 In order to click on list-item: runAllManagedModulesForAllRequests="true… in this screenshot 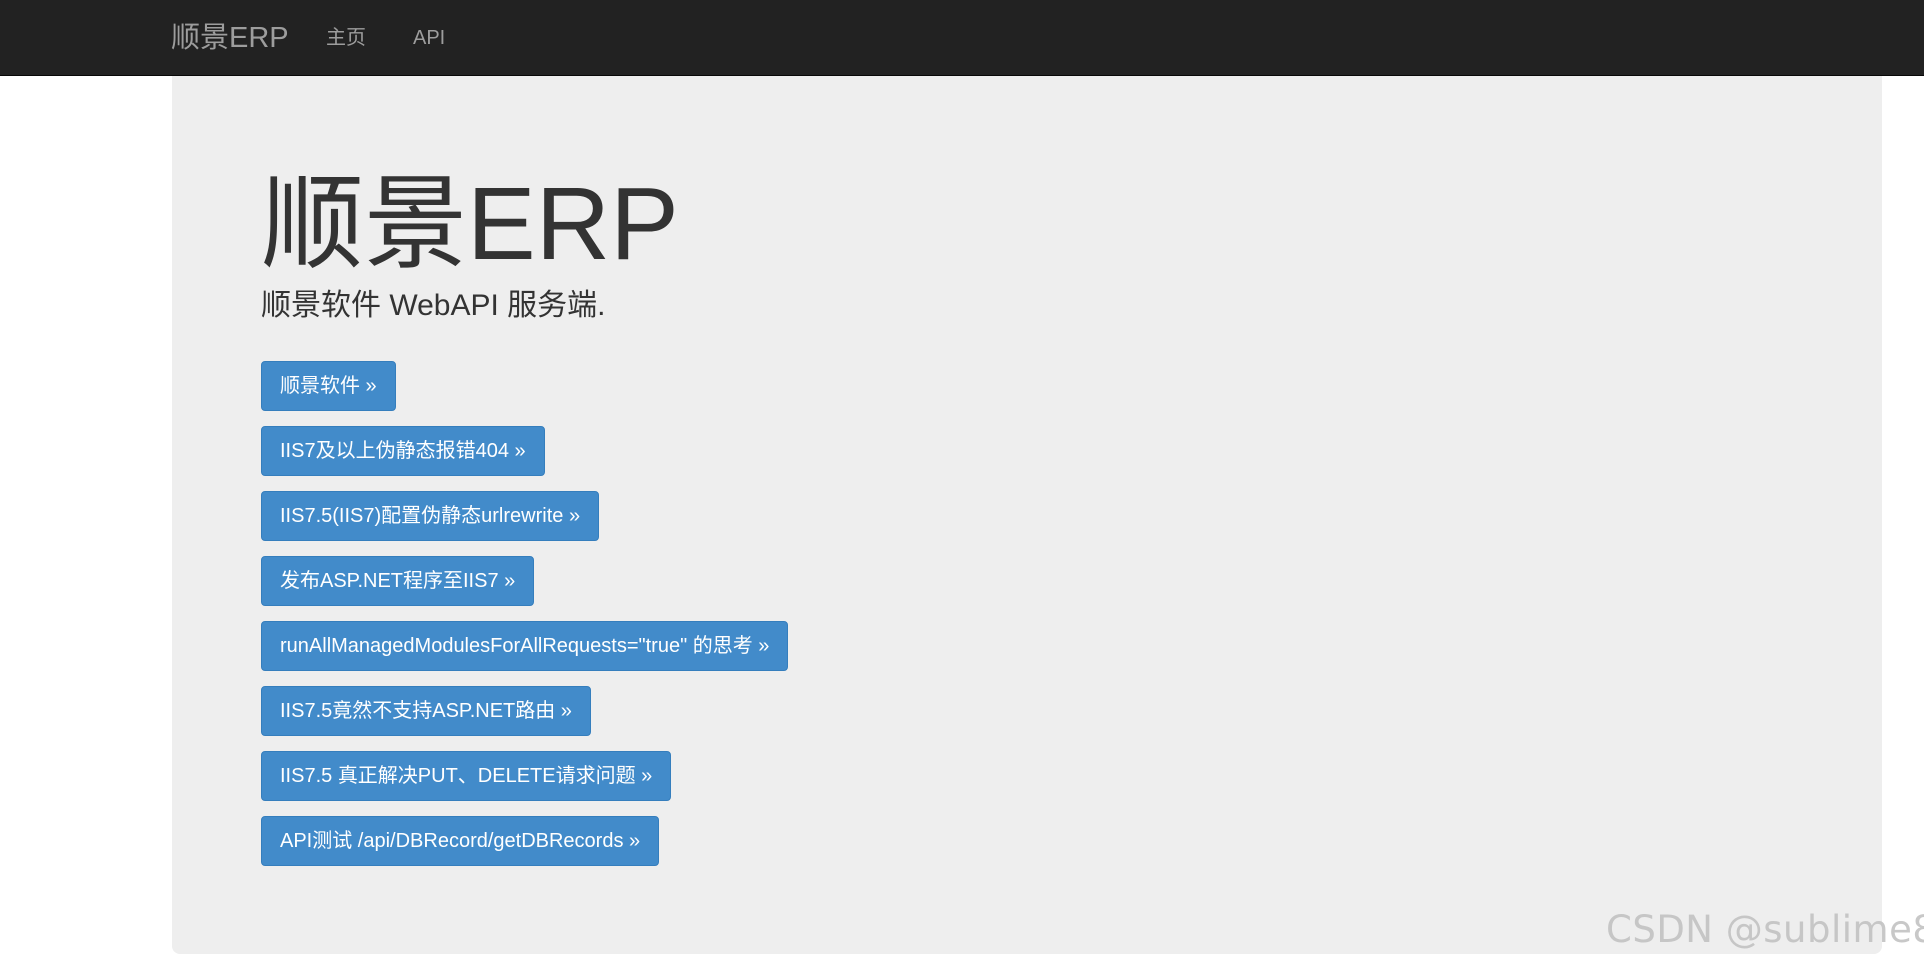, I will do `click(525, 653)`.